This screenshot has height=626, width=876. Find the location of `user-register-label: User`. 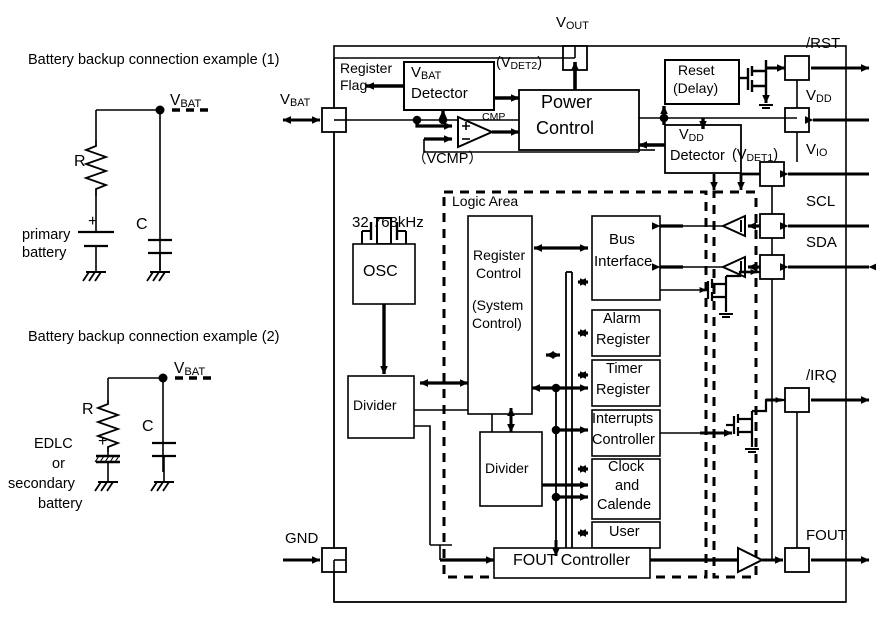

user-register-label: User is located at coordinates (624, 532).